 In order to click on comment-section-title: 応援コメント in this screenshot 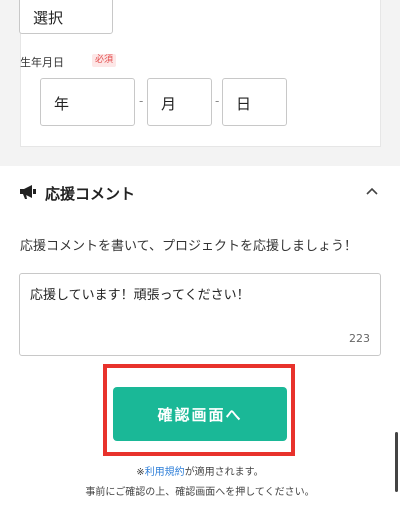, I will do `click(90, 194)`.